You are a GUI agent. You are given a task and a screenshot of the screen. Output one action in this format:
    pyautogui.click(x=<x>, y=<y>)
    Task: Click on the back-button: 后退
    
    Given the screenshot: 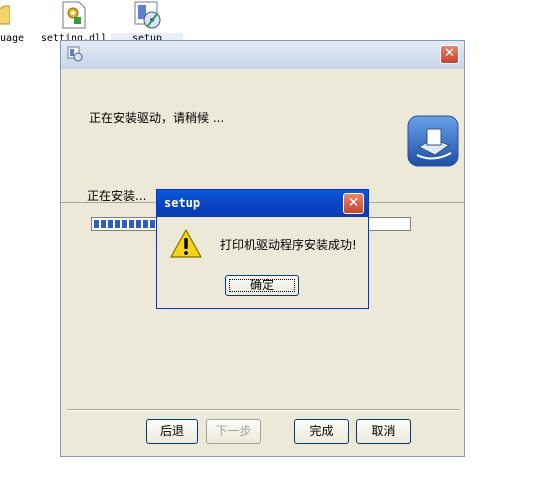 What is the action you would take?
    pyautogui.click(x=172, y=431)
    